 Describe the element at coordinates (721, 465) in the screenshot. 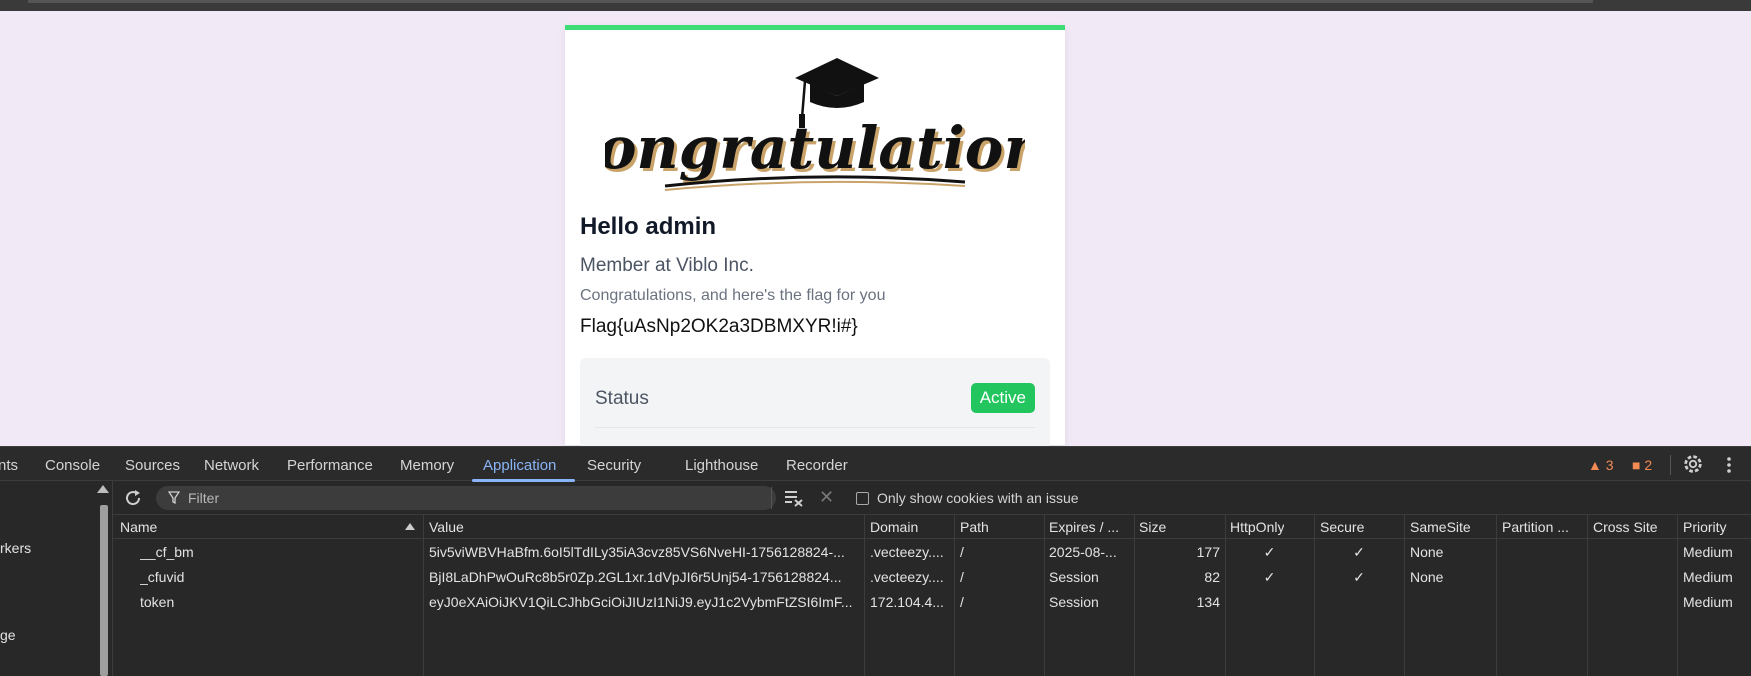

I see `tab-lighthouse: Lighthouse` at that location.